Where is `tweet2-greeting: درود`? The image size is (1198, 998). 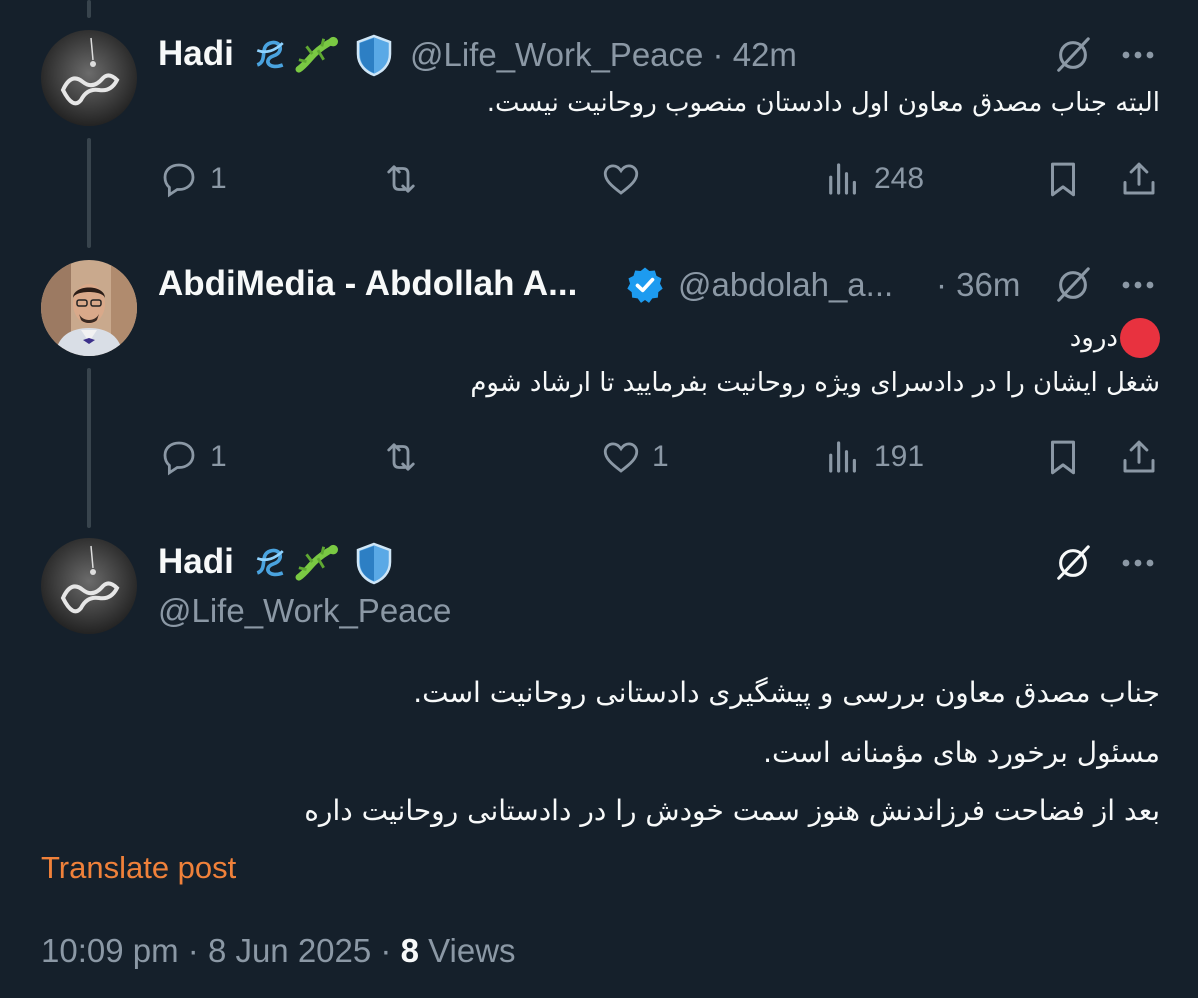 tweet2-greeting: درود is located at coordinates (1115, 338).